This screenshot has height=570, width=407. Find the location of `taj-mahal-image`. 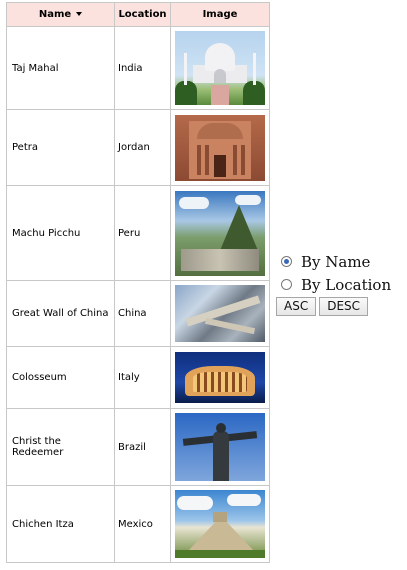

taj-mahal-image is located at coordinates (220, 68).